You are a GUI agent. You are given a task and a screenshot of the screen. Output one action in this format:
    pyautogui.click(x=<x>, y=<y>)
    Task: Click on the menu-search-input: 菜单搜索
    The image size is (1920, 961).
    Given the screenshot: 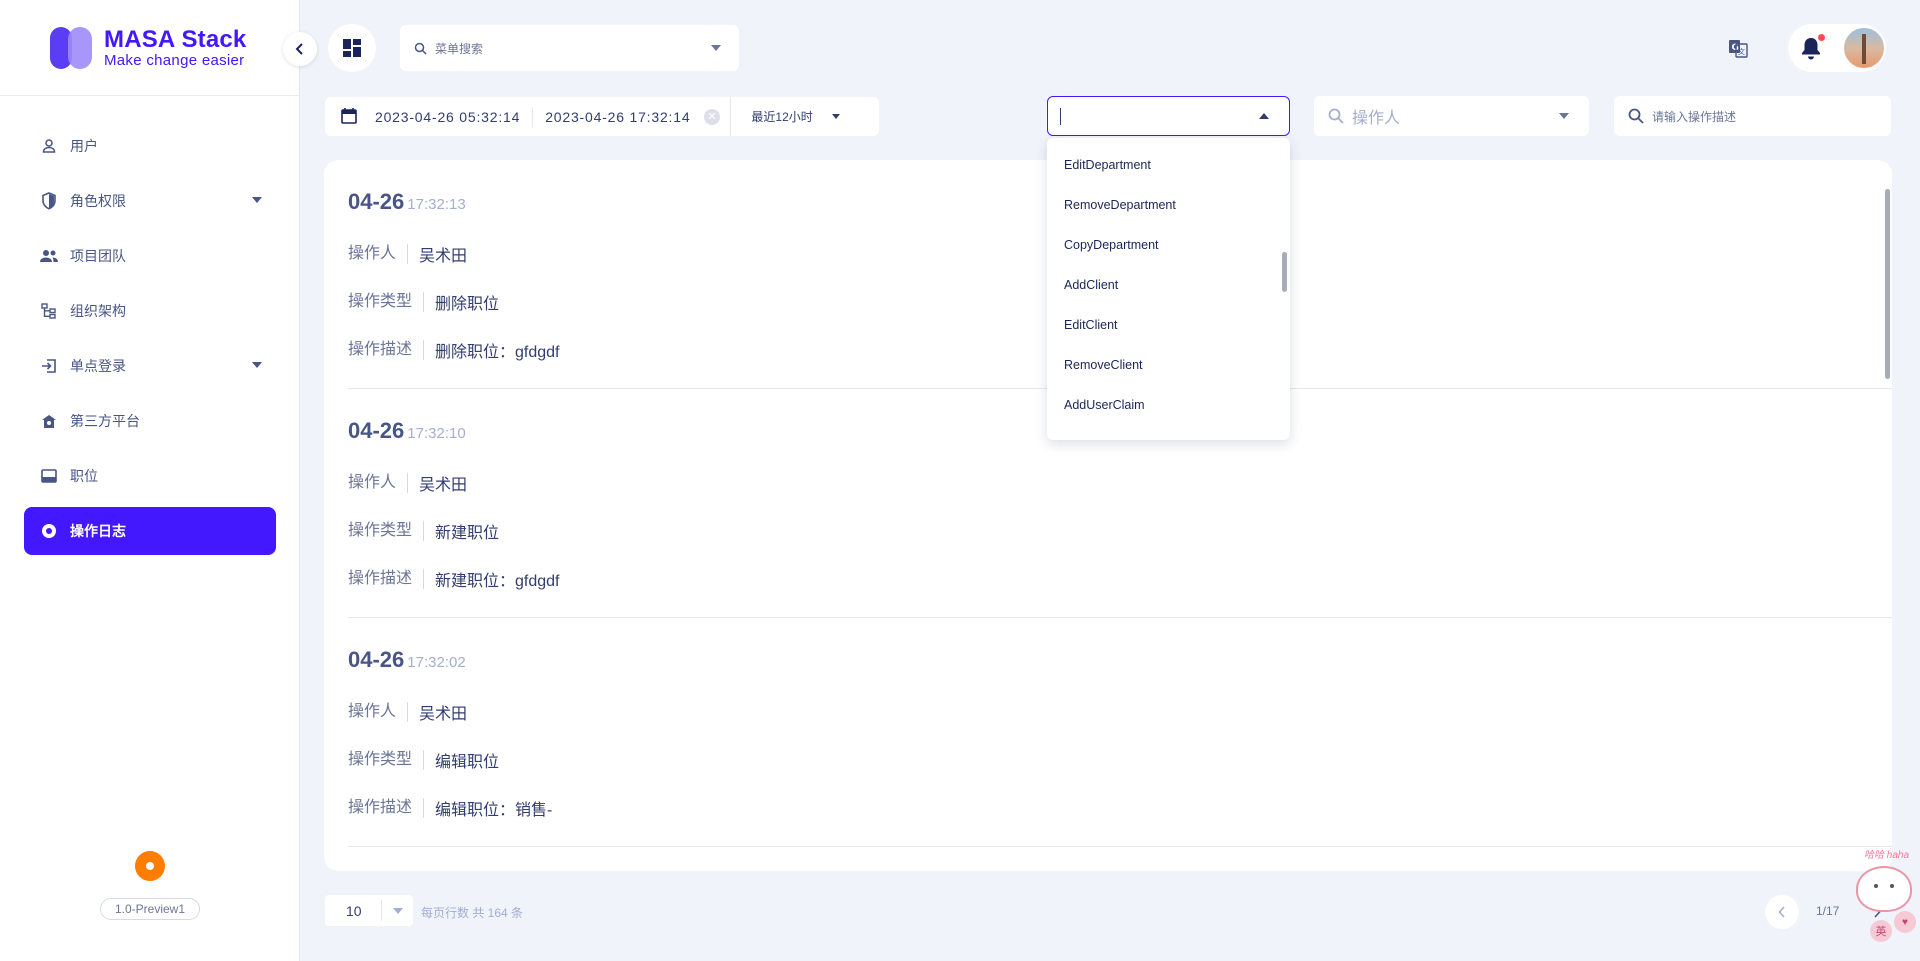 What is the action you would take?
    pyautogui.click(x=569, y=48)
    